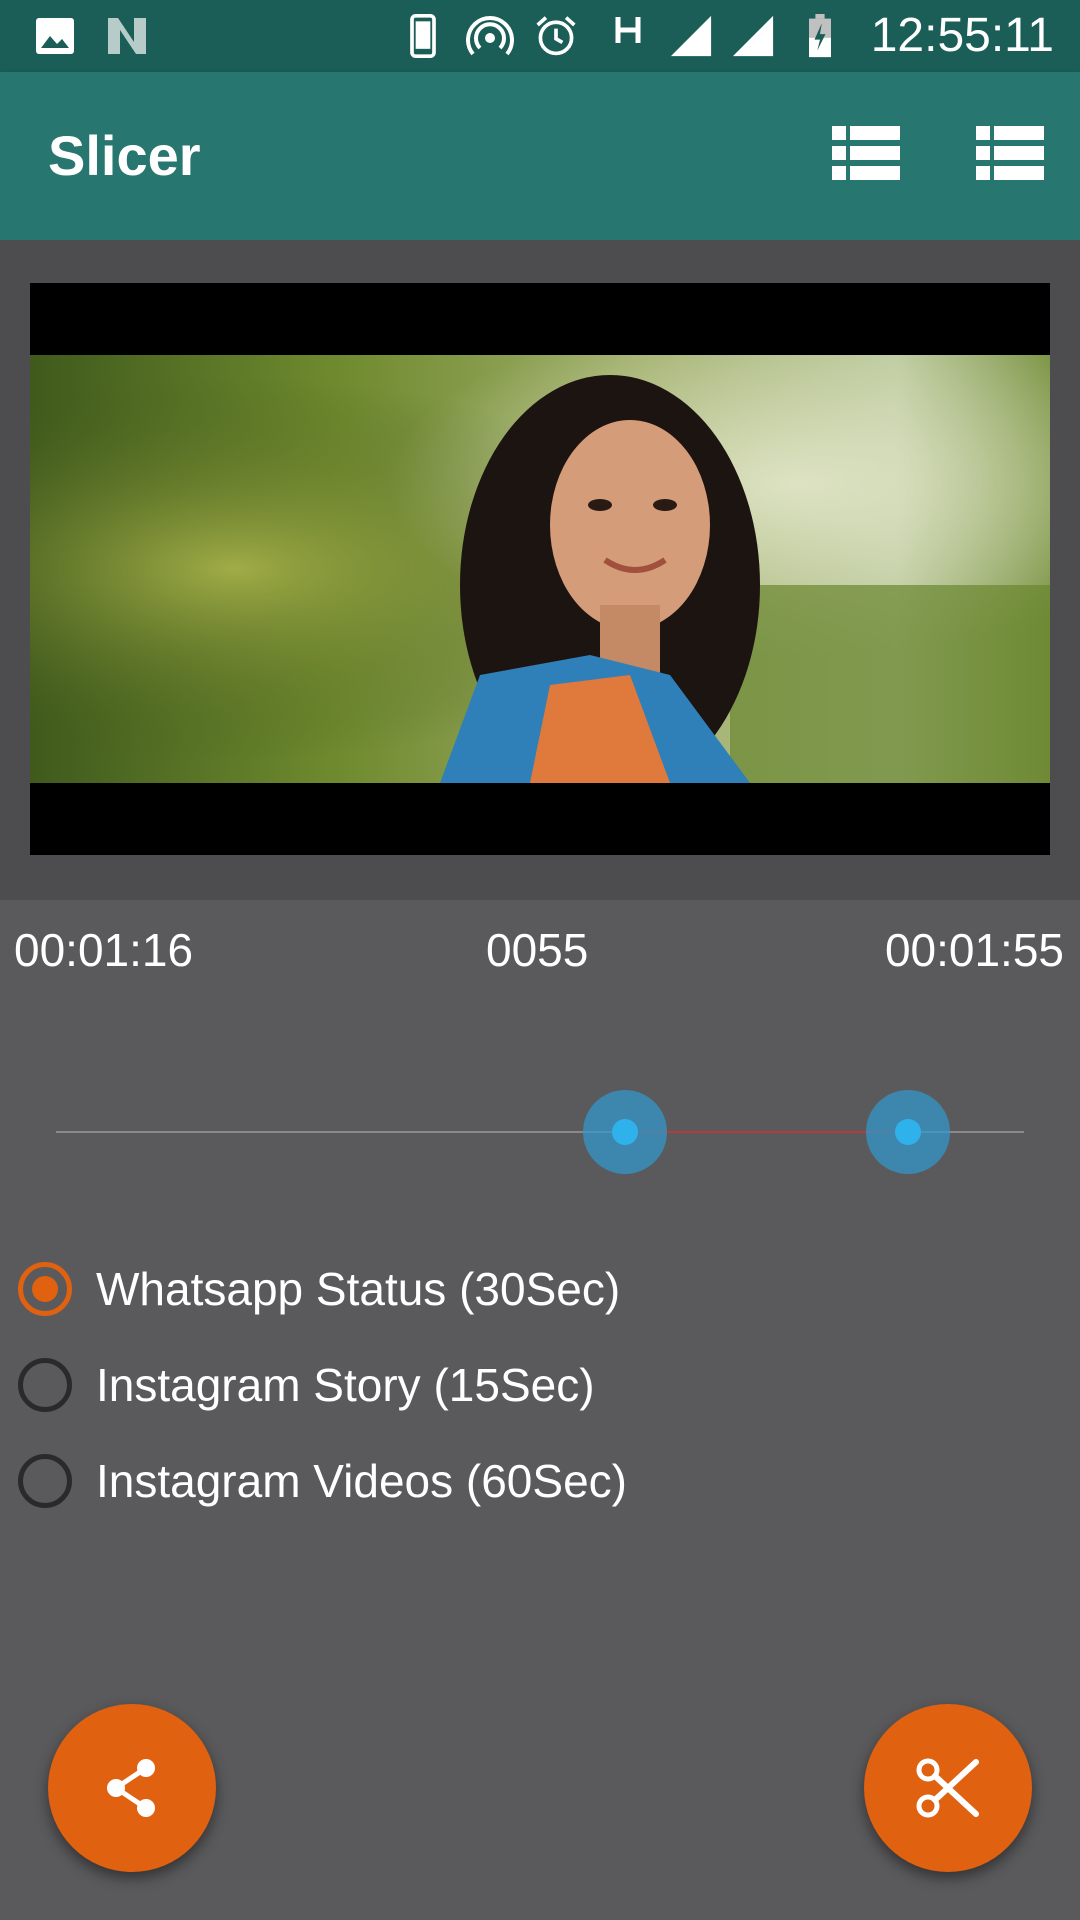 The height and width of the screenshot is (1920, 1080). Describe the element at coordinates (104, 950) in the screenshot. I see `start-time-label: 00:01:16` at that location.